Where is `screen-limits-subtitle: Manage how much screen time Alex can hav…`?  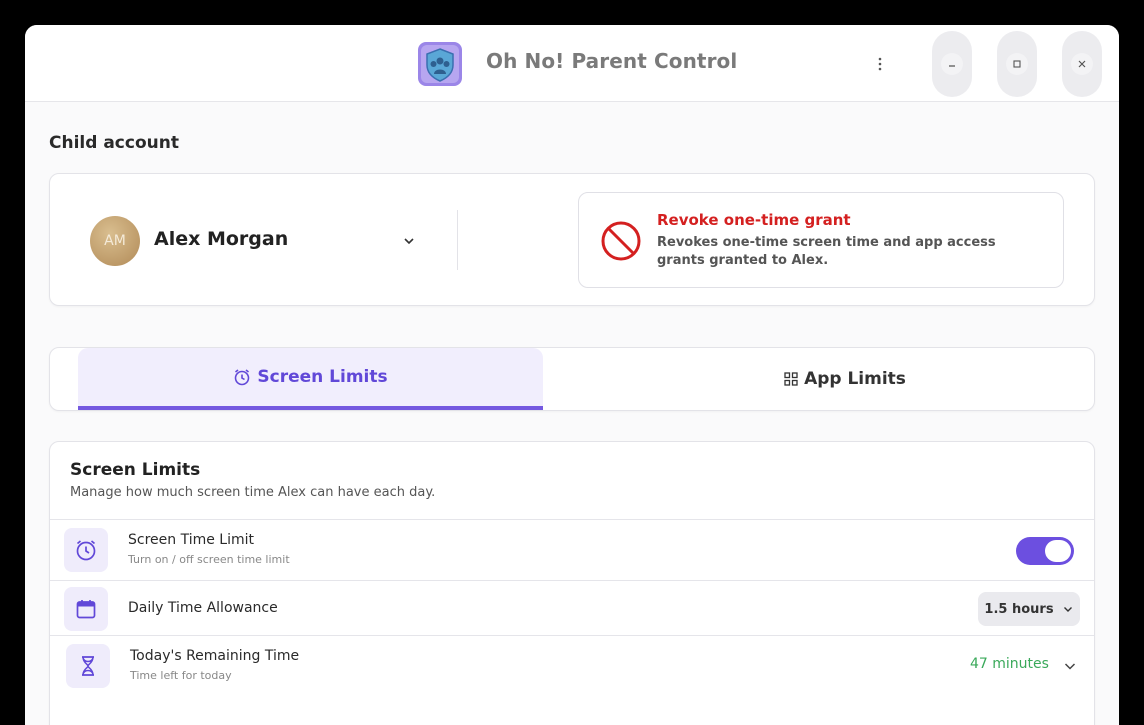
screen-limits-subtitle: Manage how much screen time Alex can hav… is located at coordinates (253, 492).